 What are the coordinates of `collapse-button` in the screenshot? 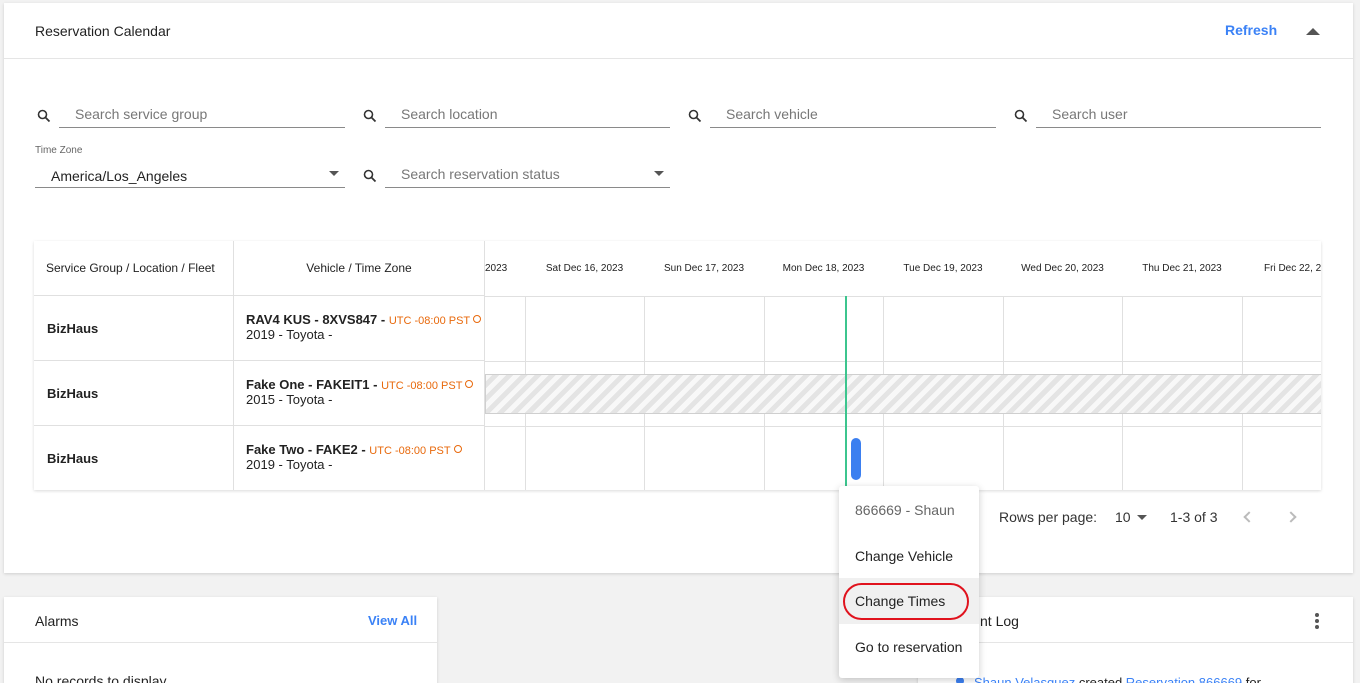 It's located at (1313, 31).